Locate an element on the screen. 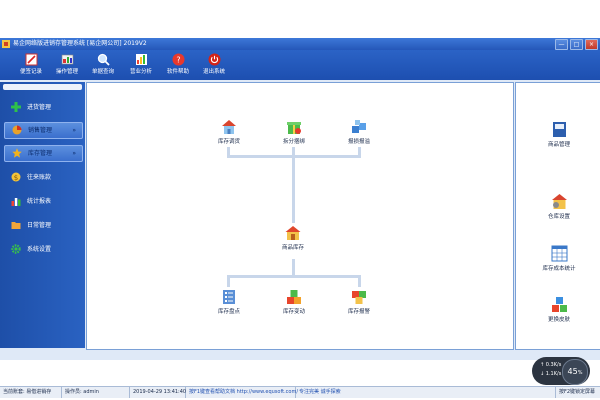  flow-node-stock-alarm: 库存报警 is located at coordinates (359, 306).